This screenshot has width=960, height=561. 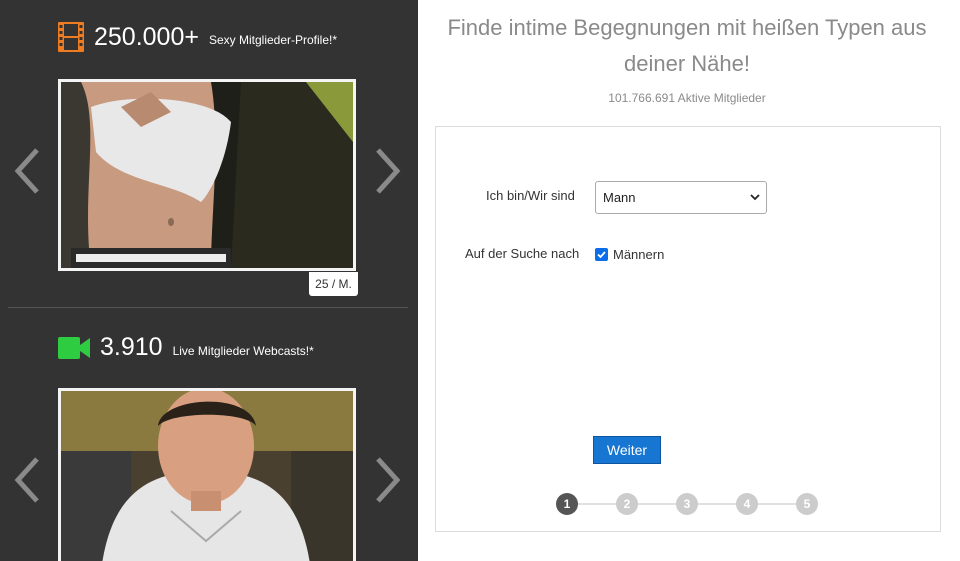 What do you see at coordinates (755, 197) in the screenshot?
I see `chevron-down-icon` at bounding box center [755, 197].